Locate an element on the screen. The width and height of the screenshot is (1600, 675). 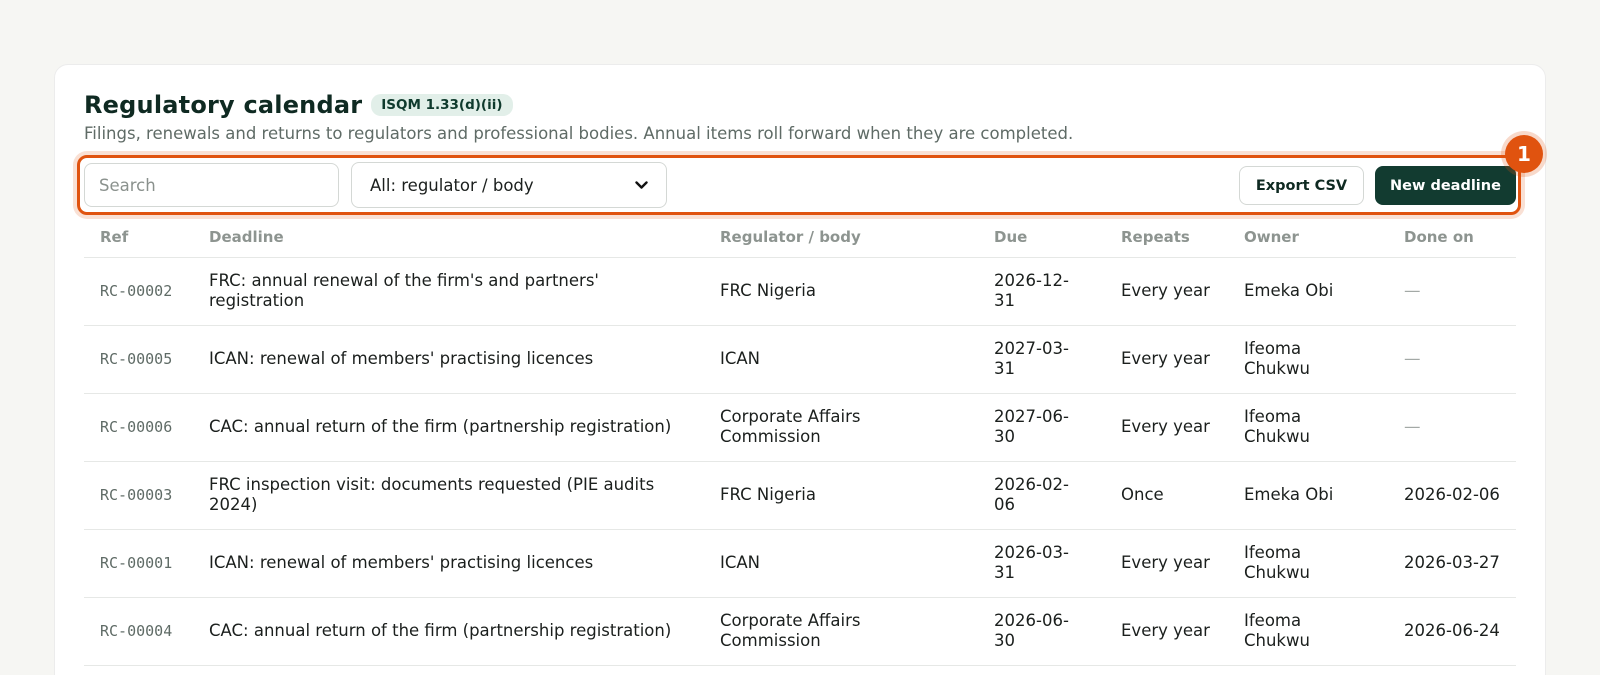
cell-due: 2026-12-31 is located at coordinates (1041, 291).